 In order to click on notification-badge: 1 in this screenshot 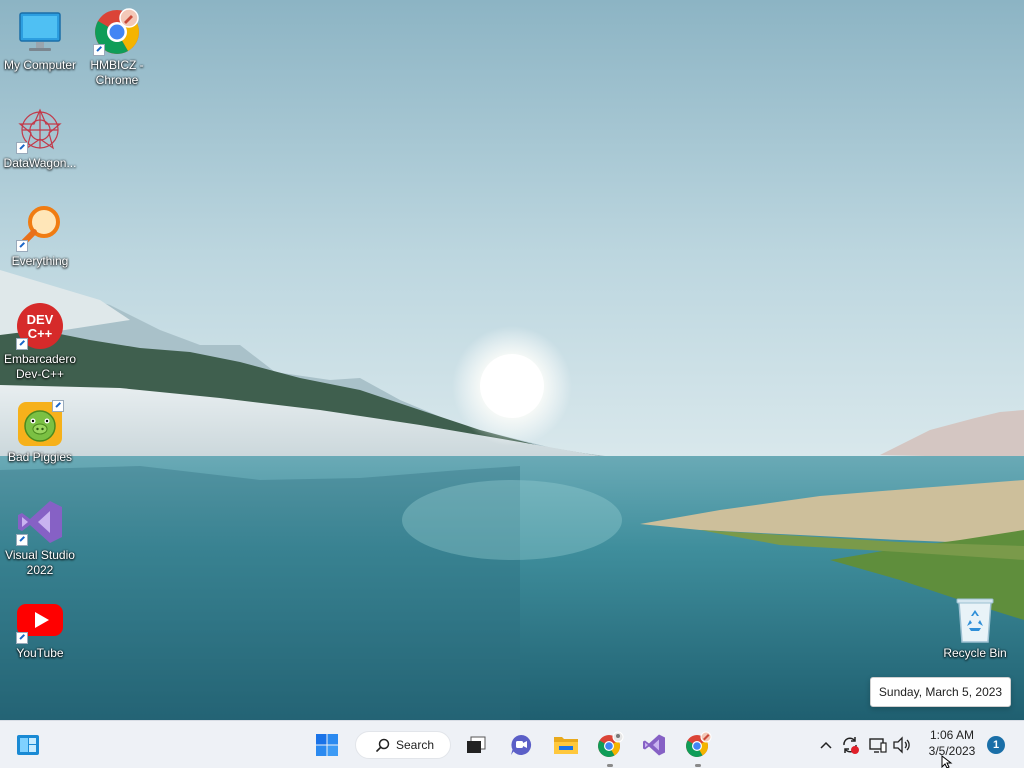, I will do `click(996, 745)`.